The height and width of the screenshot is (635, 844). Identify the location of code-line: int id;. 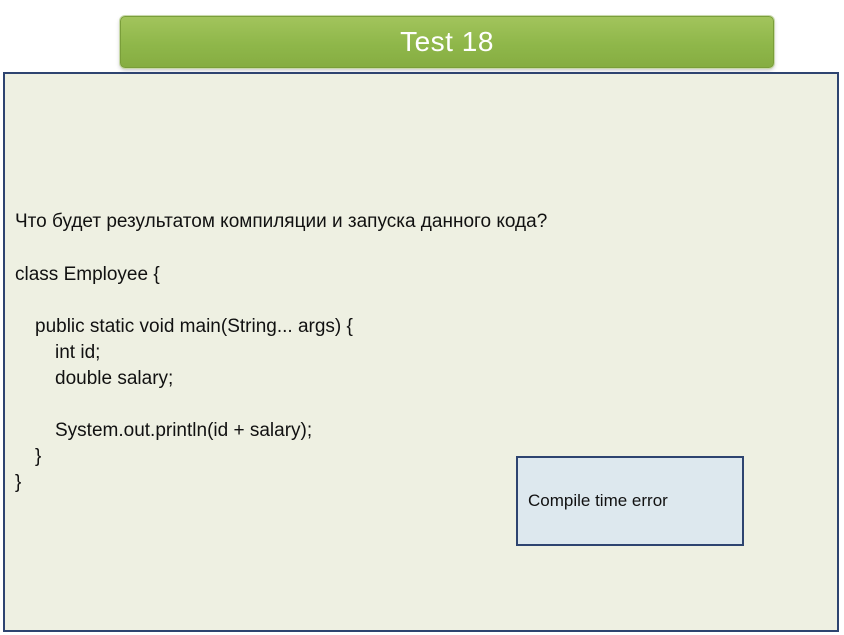
(78, 352).